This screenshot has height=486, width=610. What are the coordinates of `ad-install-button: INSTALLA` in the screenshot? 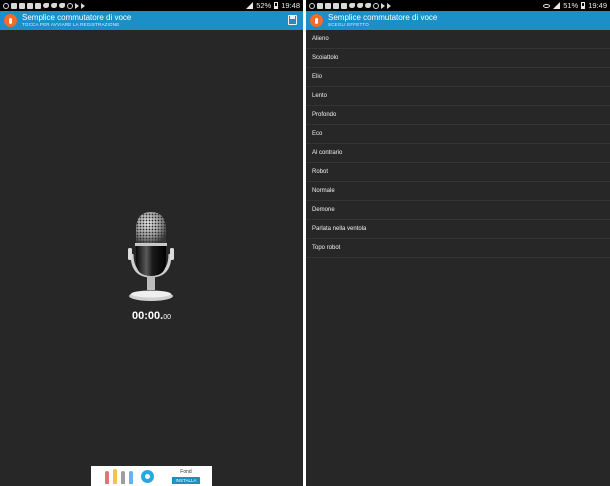 It's located at (186, 480).